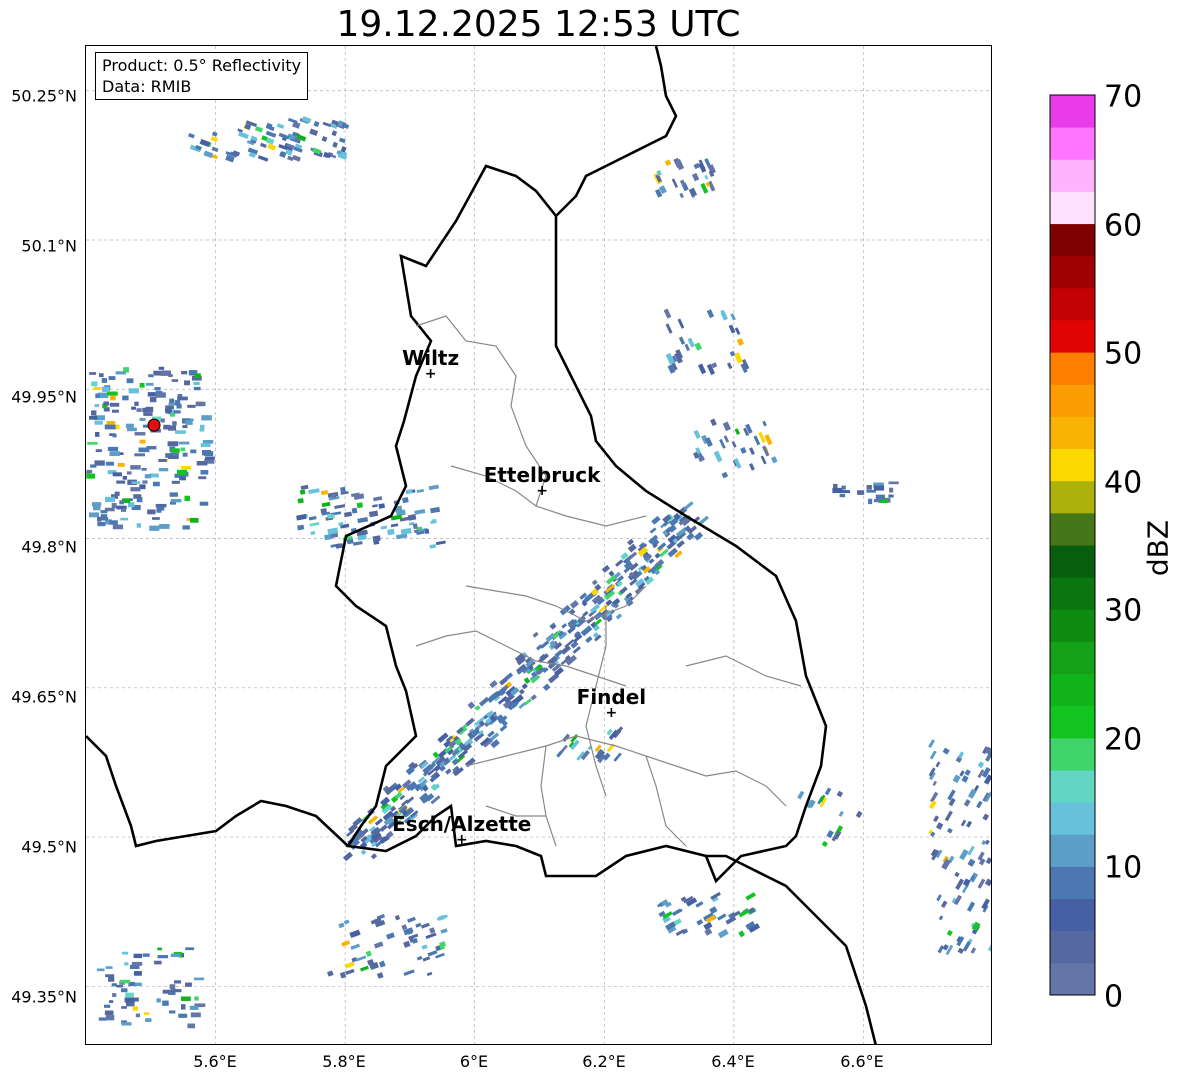 This screenshot has width=1184, height=1081. What do you see at coordinates (344, 1061) in the screenshot?
I see `lon-tick-label: 5.8°E` at bounding box center [344, 1061].